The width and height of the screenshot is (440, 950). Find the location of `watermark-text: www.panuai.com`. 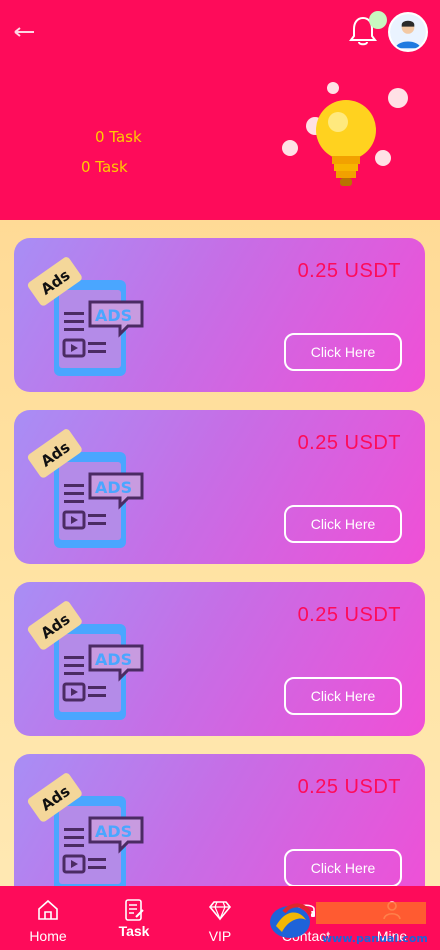

watermark-text: www.panuai.com is located at coordinates (375, 938).